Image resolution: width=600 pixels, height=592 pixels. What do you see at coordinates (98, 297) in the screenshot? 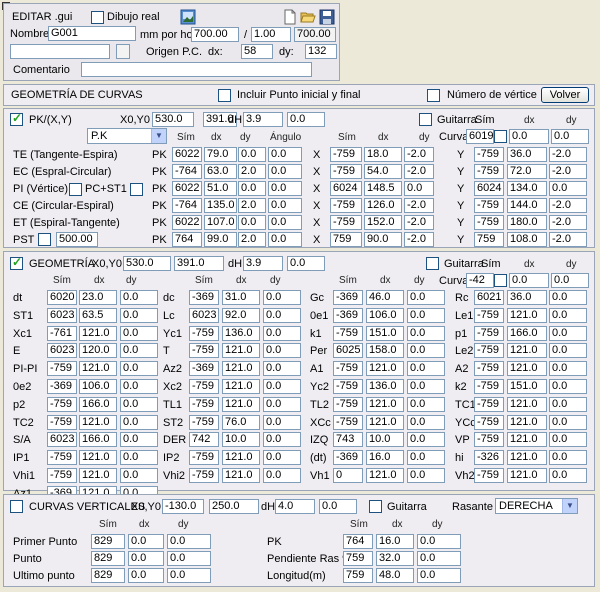
I see `geom-cell: 23.0` at bounding box center [98, 297].